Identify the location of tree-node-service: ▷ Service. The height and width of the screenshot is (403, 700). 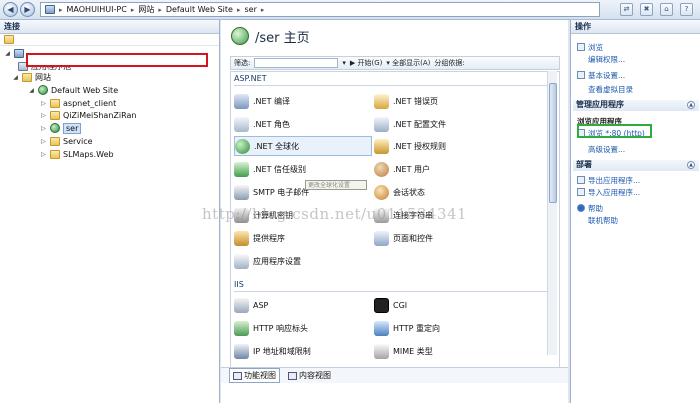
(66, 141).